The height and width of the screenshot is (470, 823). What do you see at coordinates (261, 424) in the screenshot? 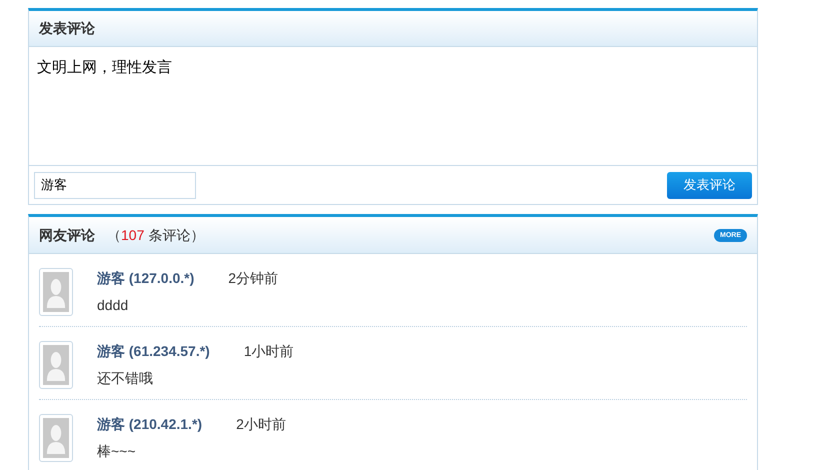
I see `comment-time: 2小时前` at bounding box center [261, 424].